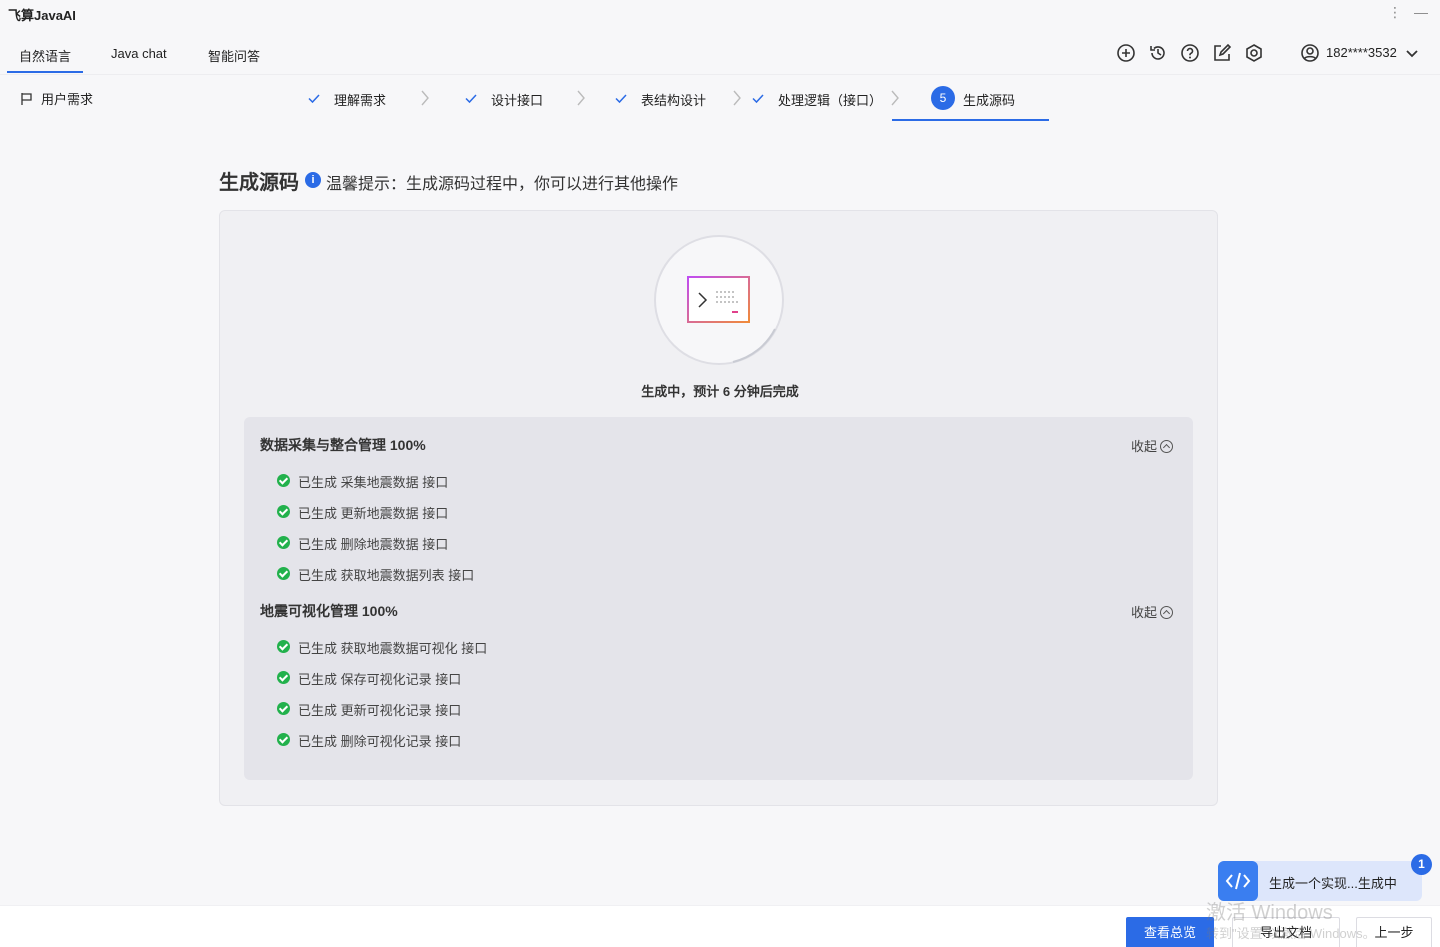 The width and height of the screenshot is (1440, 947). What do you see at coordinates (380, 741) in the screenshot?
I see `item-text: 已生成 删除可视化记录 接口` at bounding box center [380, 741].